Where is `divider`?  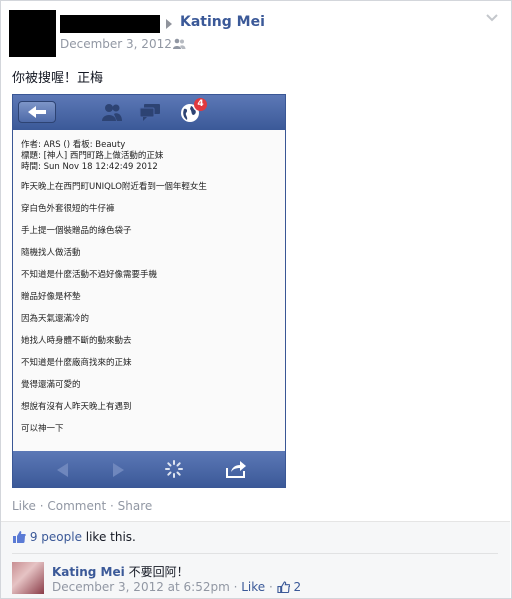 divider is located at coordinates (255, 553).